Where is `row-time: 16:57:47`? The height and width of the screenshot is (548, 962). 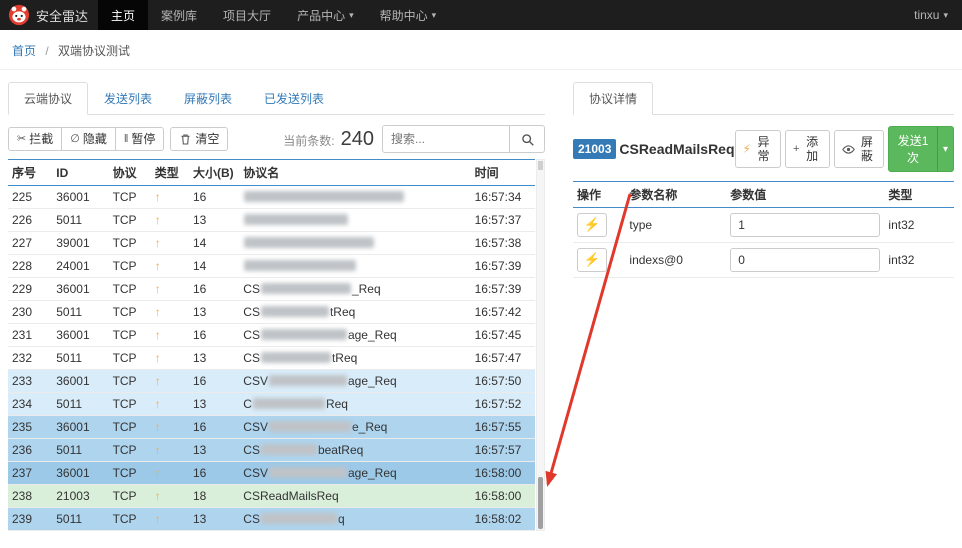
row-time: 16:57:47 is located at coordinates (502, 358).